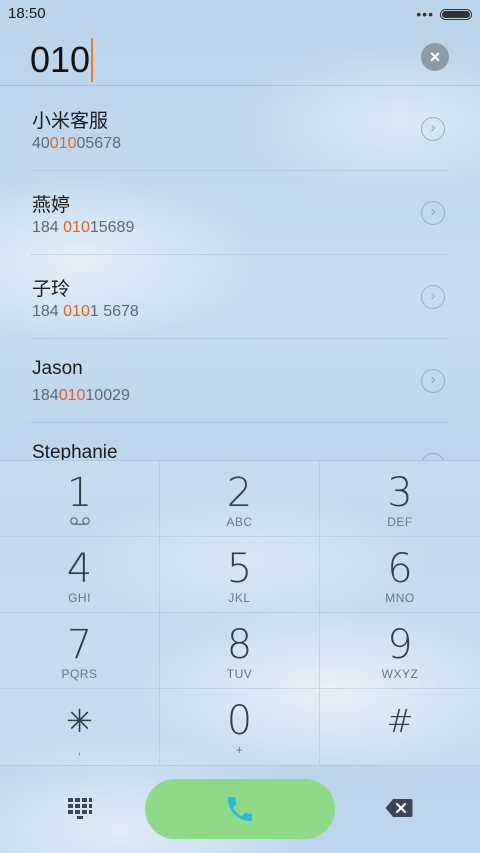 The image size is (480, 853). I want to click on key-9: 9 WXYZ, so click(400, 651).